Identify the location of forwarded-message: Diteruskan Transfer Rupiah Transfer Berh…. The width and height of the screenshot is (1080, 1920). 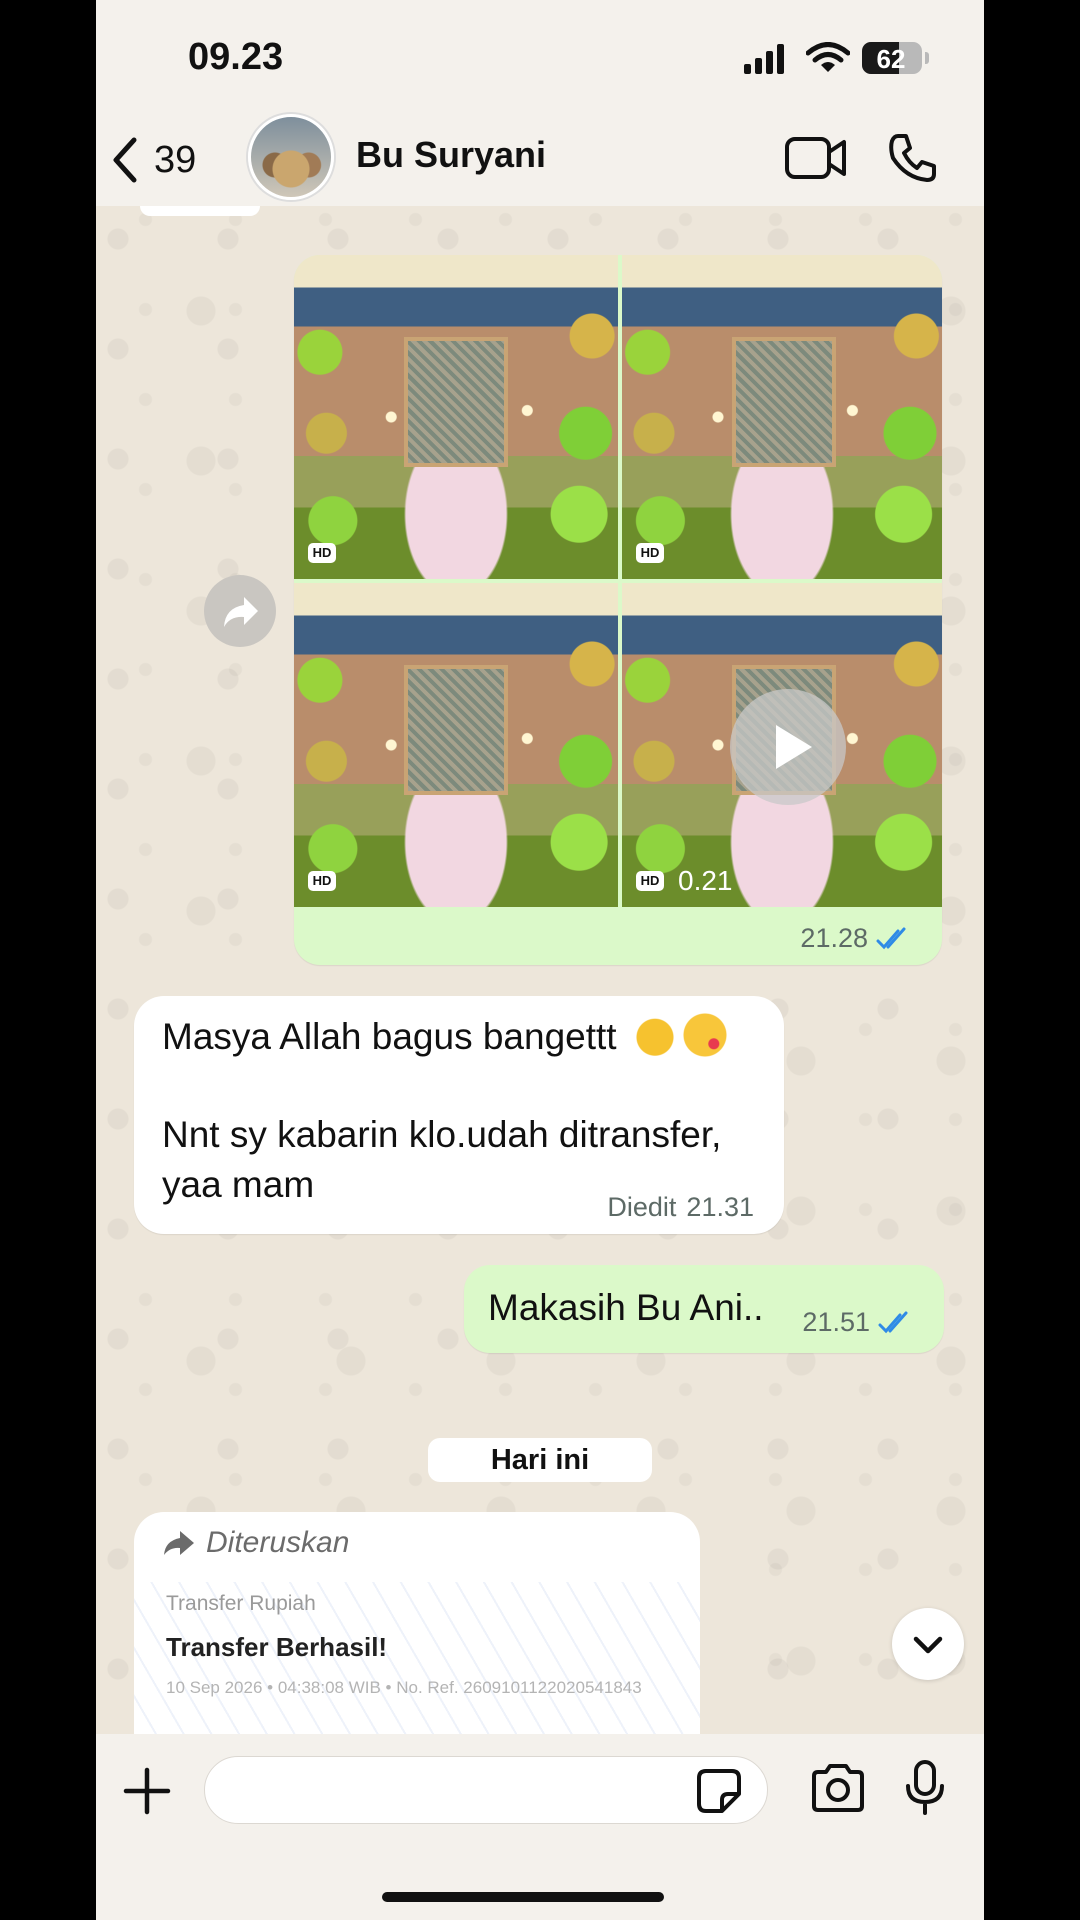
(417, 1623).